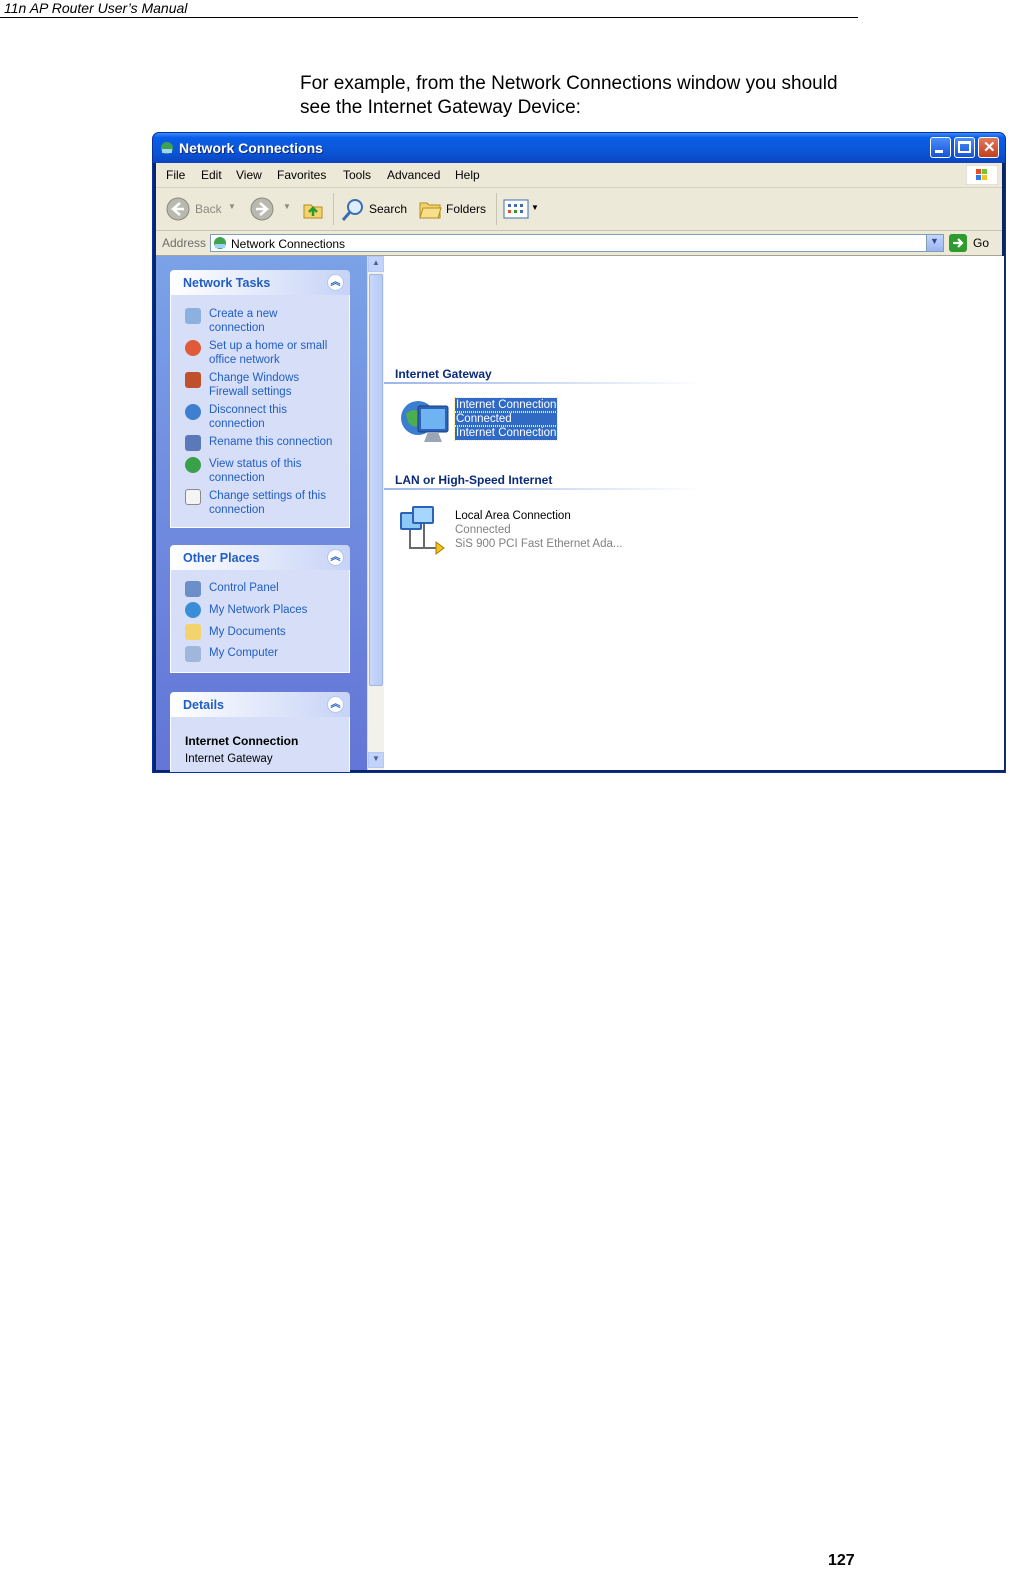 Image resolution: width=1019 pixels, height=1586 pixels. Describe the element at coordinates (248, 410) in the screenshot. I see `task-line: Disconnect this` at that location.